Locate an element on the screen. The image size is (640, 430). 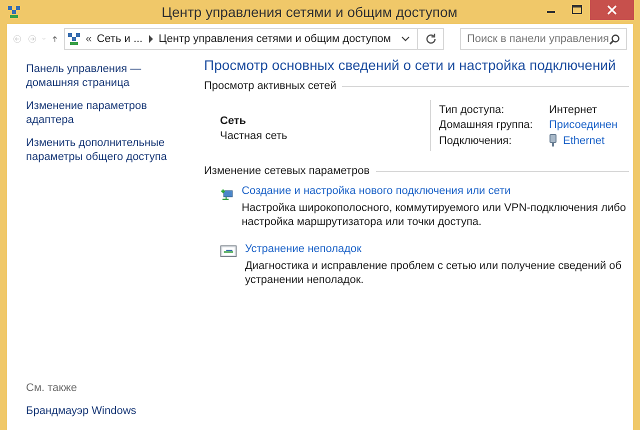
search-icon is located at coordinates (614, 39).